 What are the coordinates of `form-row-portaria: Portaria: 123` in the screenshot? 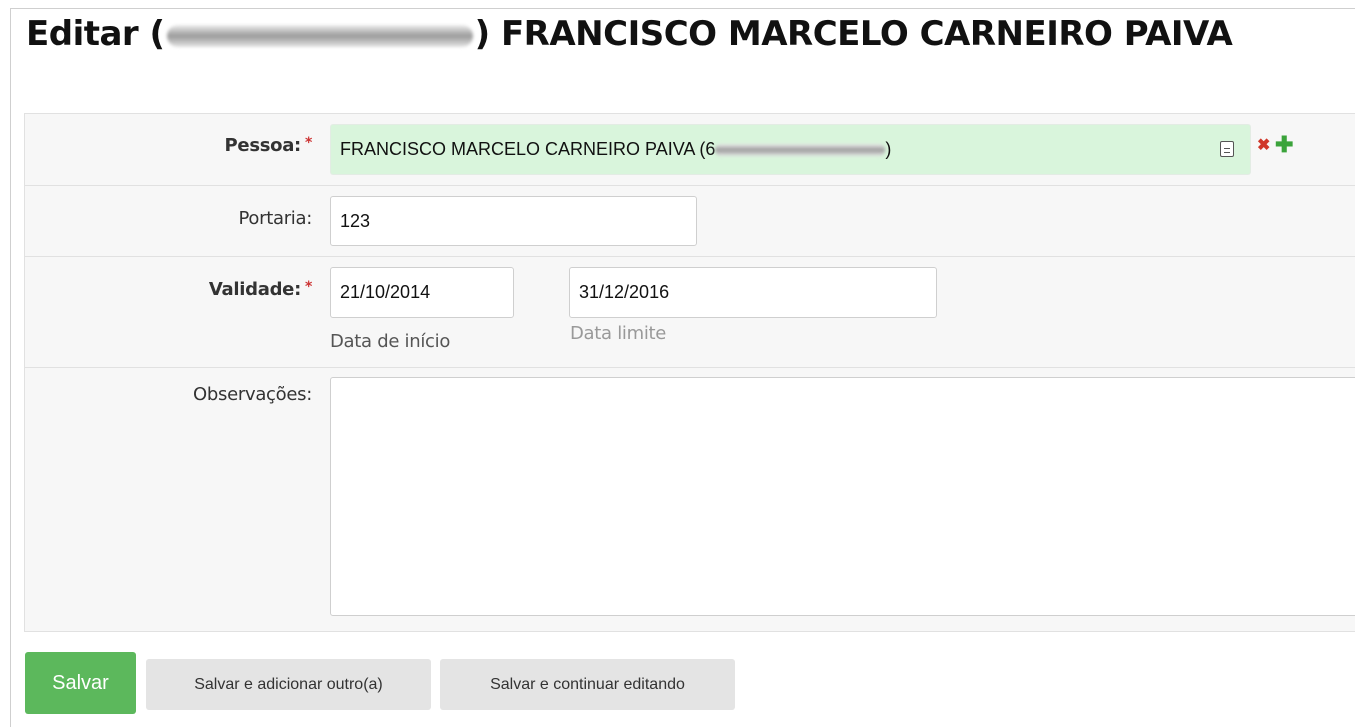 It's located at (690, 221).